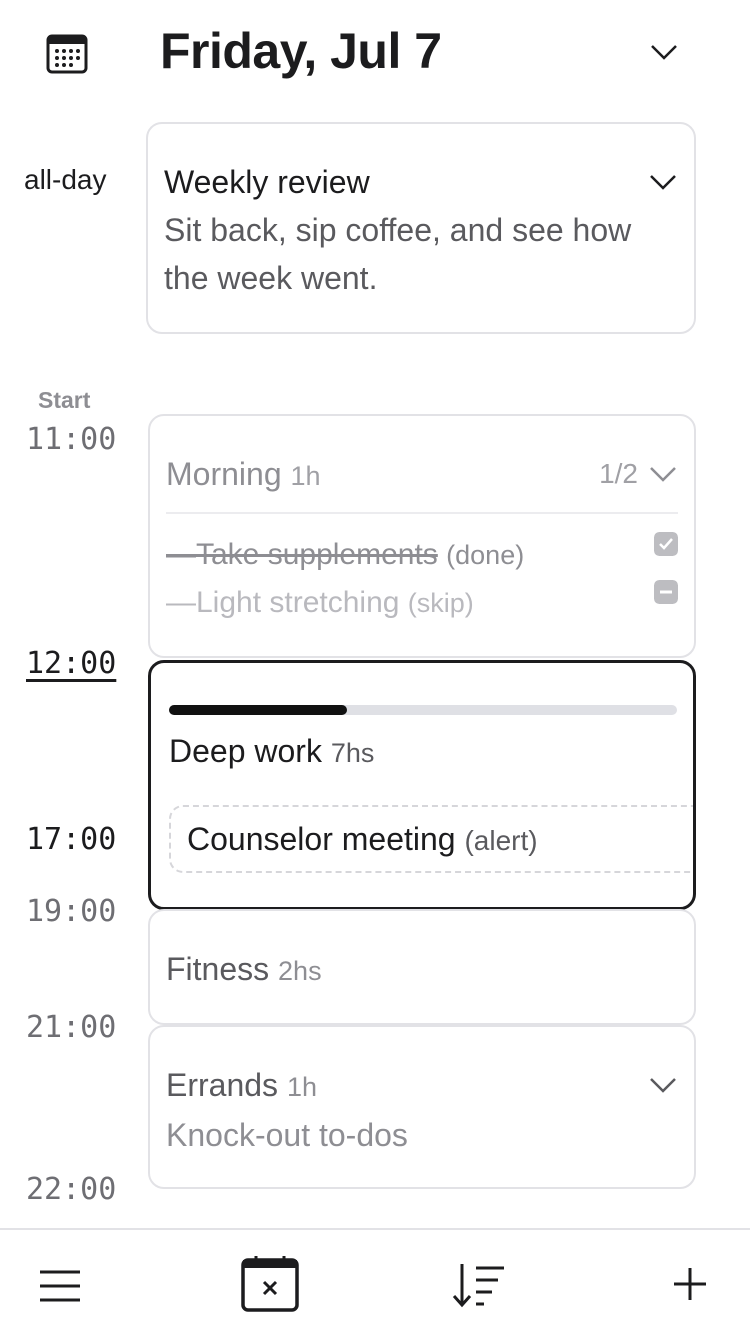  I want to click on sub-event-title: Counselor meeting (alert), so click(362, 839).